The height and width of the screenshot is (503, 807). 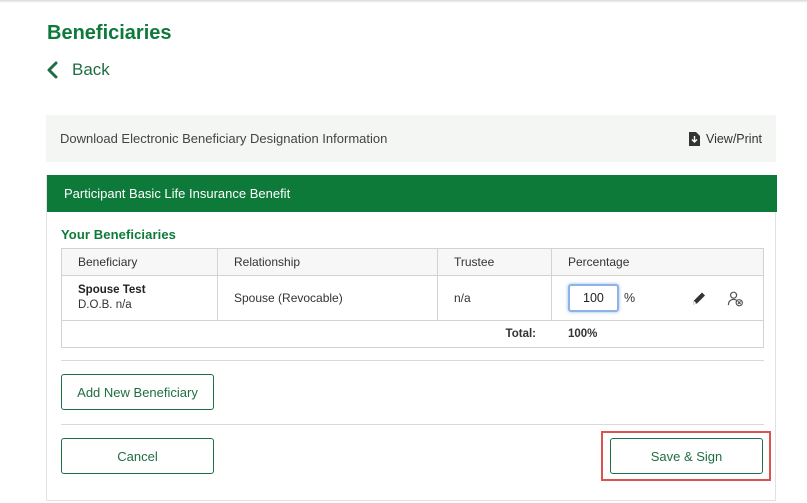 I want to click on beneficiary-cell: Spouse Test D.O.B. n/a, so click(x=140, y=298).